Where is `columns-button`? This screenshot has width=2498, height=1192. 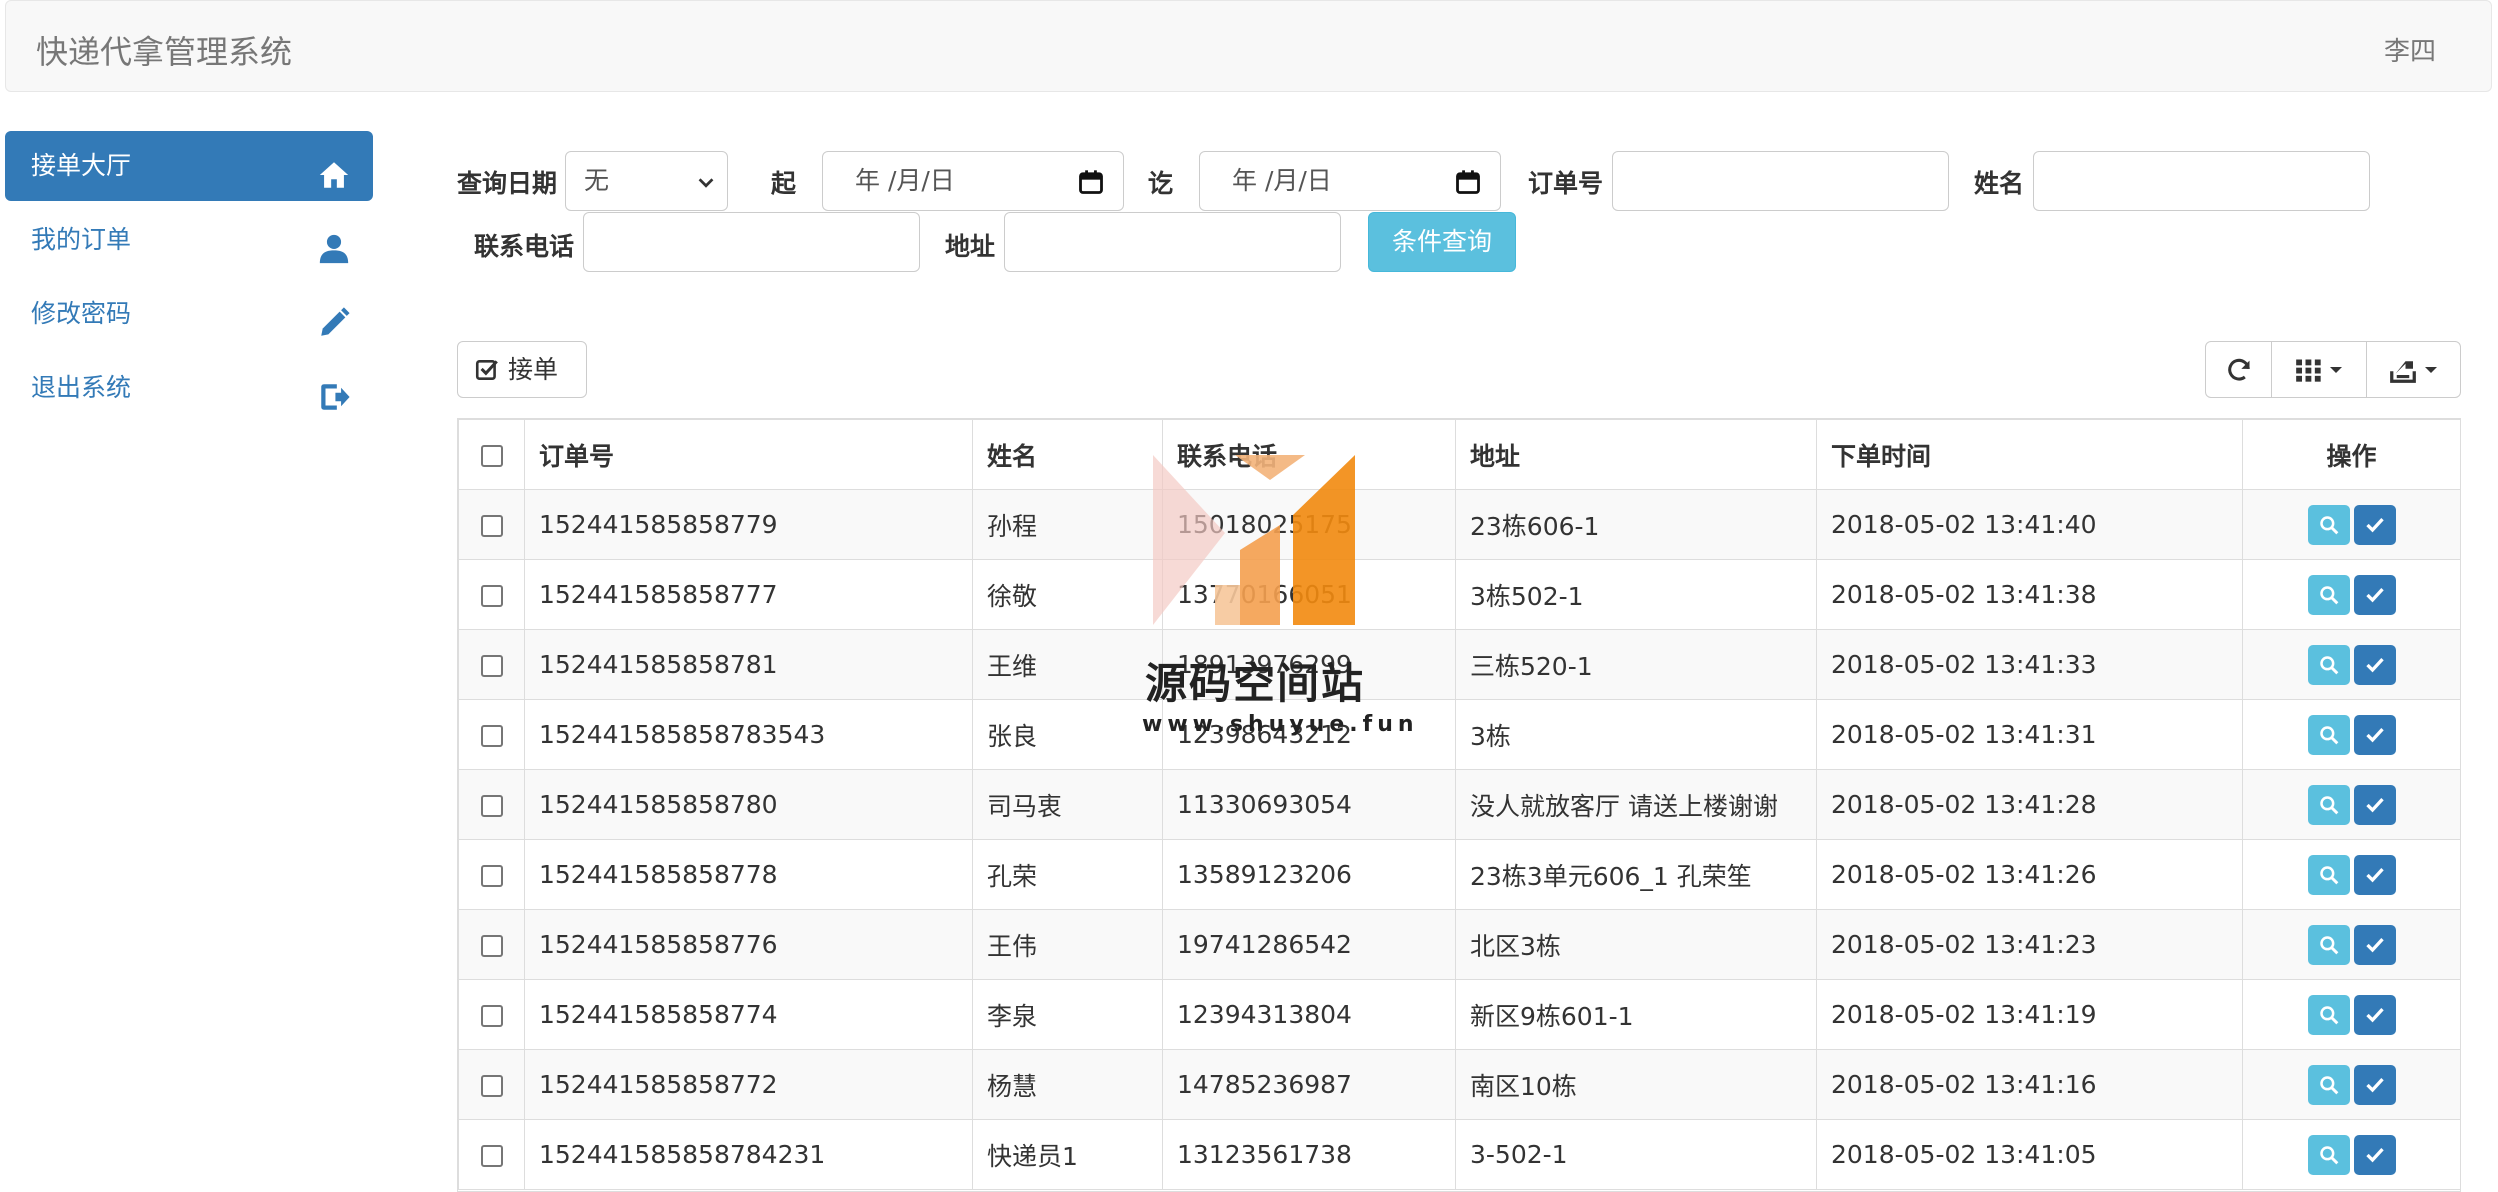
columns-button is located at coordinates (2319, 369).